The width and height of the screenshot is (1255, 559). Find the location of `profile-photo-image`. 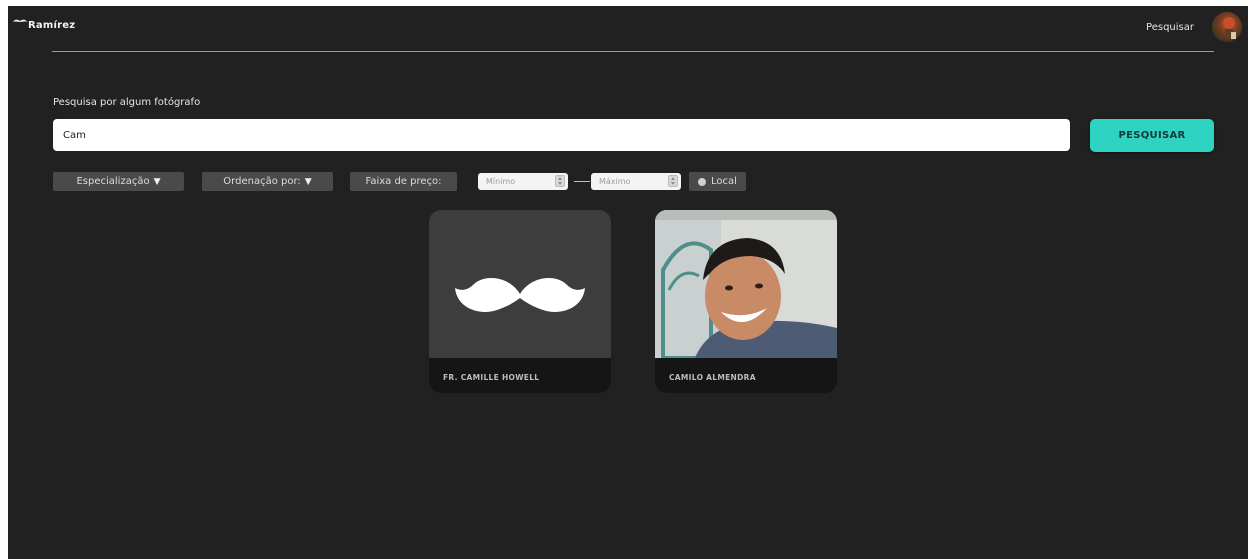

profile-photo-image is located at coordinates (746, 284).